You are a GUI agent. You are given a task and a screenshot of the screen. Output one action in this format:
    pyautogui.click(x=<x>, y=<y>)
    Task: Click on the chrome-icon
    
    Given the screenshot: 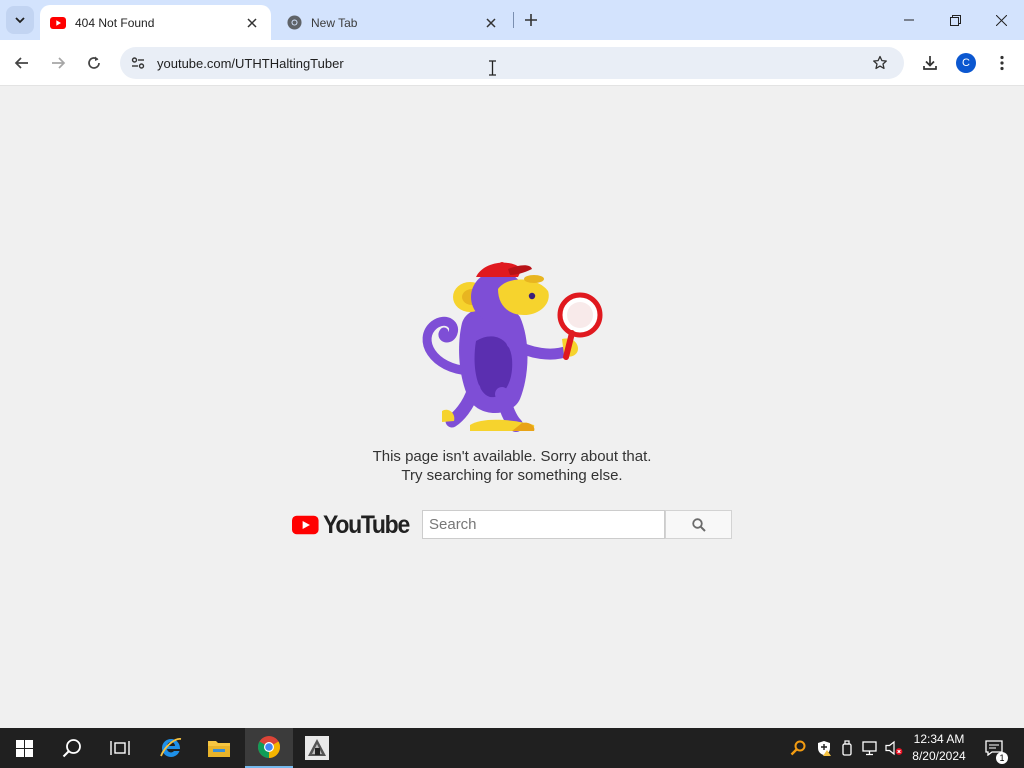 What is the action you would take?
    pyautogui.click(x=269, y=747)
    